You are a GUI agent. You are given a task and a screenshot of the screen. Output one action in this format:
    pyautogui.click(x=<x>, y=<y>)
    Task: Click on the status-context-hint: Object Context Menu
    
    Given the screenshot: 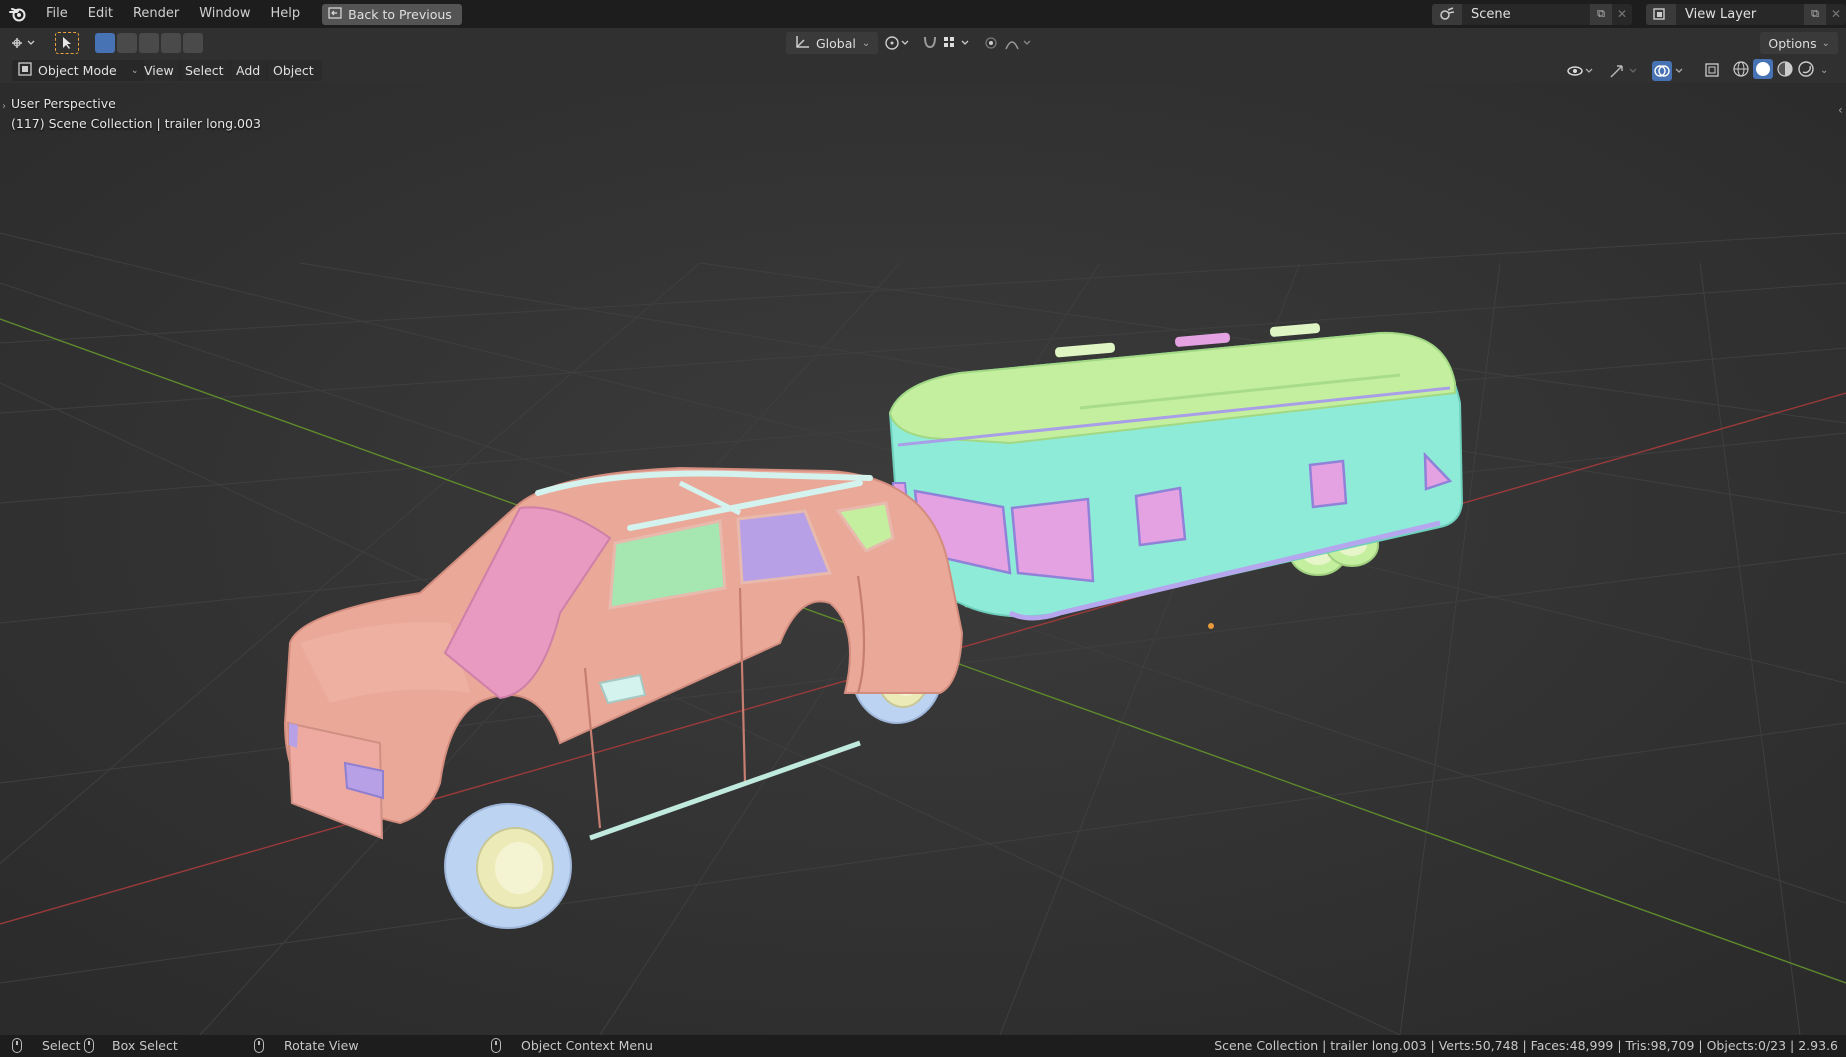 What is the action you would take?
    pyautogui.click(x=572, y=1045)
    